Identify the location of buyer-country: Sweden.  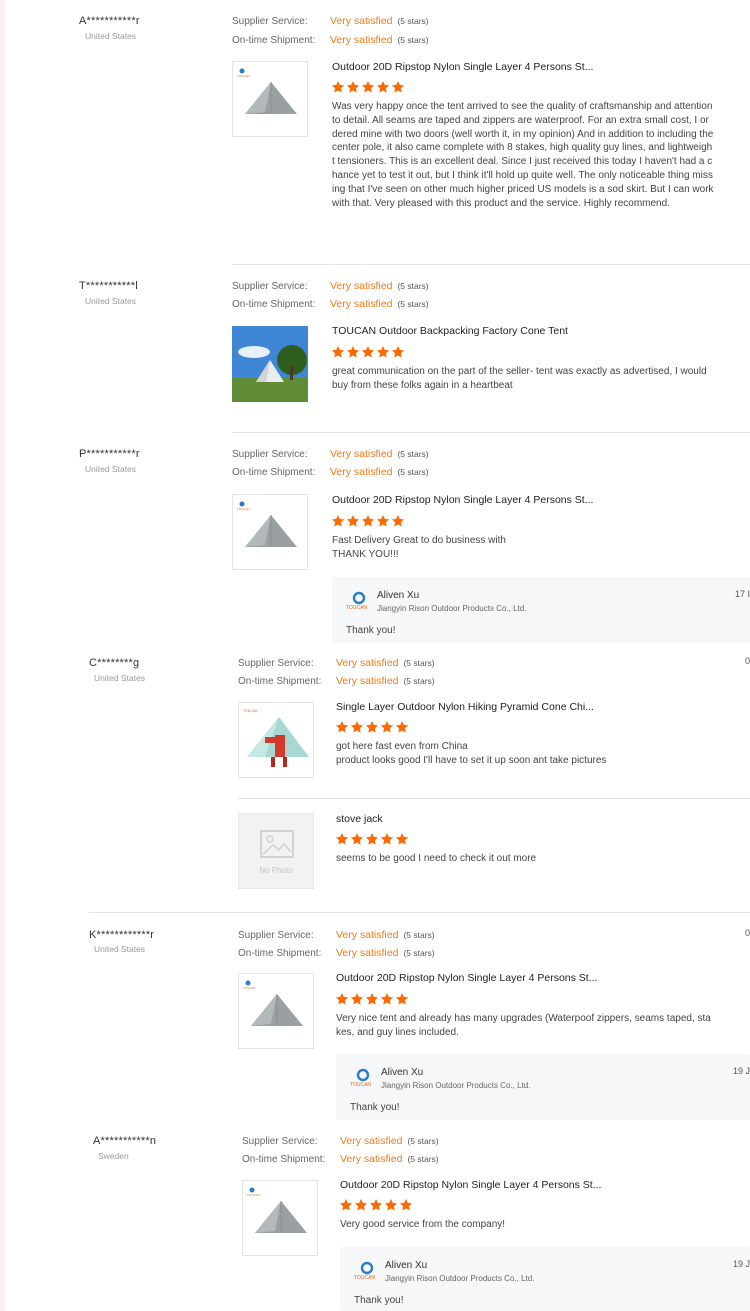
(113, 1156).